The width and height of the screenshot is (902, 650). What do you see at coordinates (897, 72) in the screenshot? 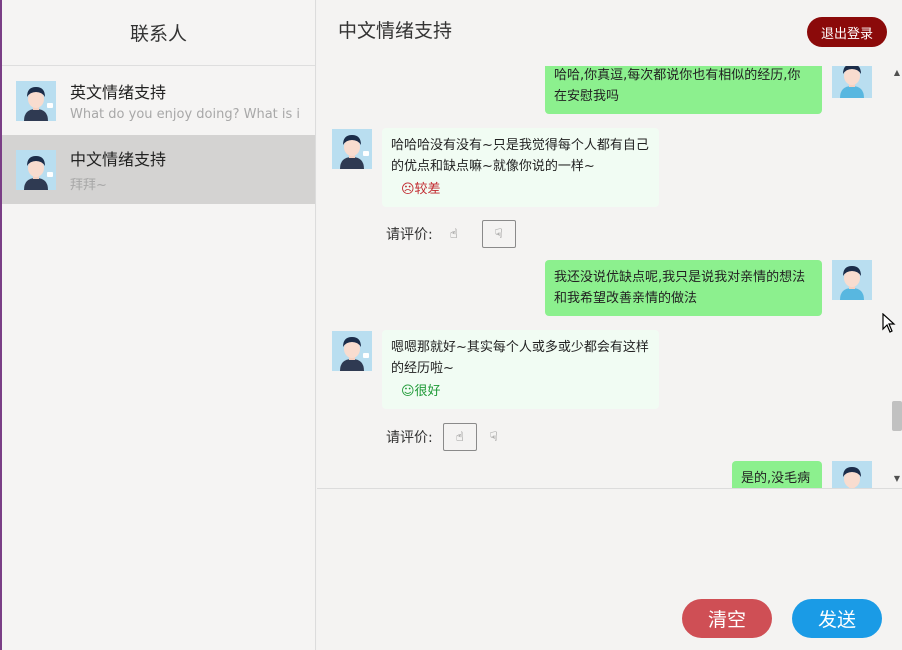
I see `scroll-up-arrow-icon: ▲` at bounding box center [897, 72].